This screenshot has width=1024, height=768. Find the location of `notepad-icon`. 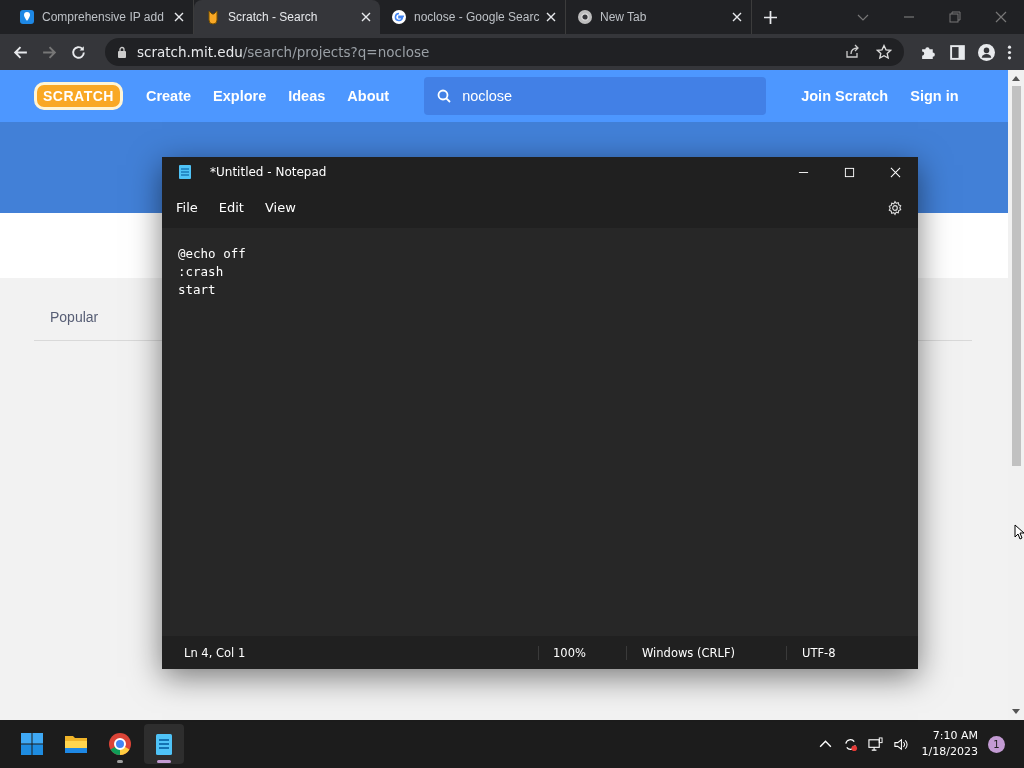

notepad-icon is located at coordinates (185, 172).